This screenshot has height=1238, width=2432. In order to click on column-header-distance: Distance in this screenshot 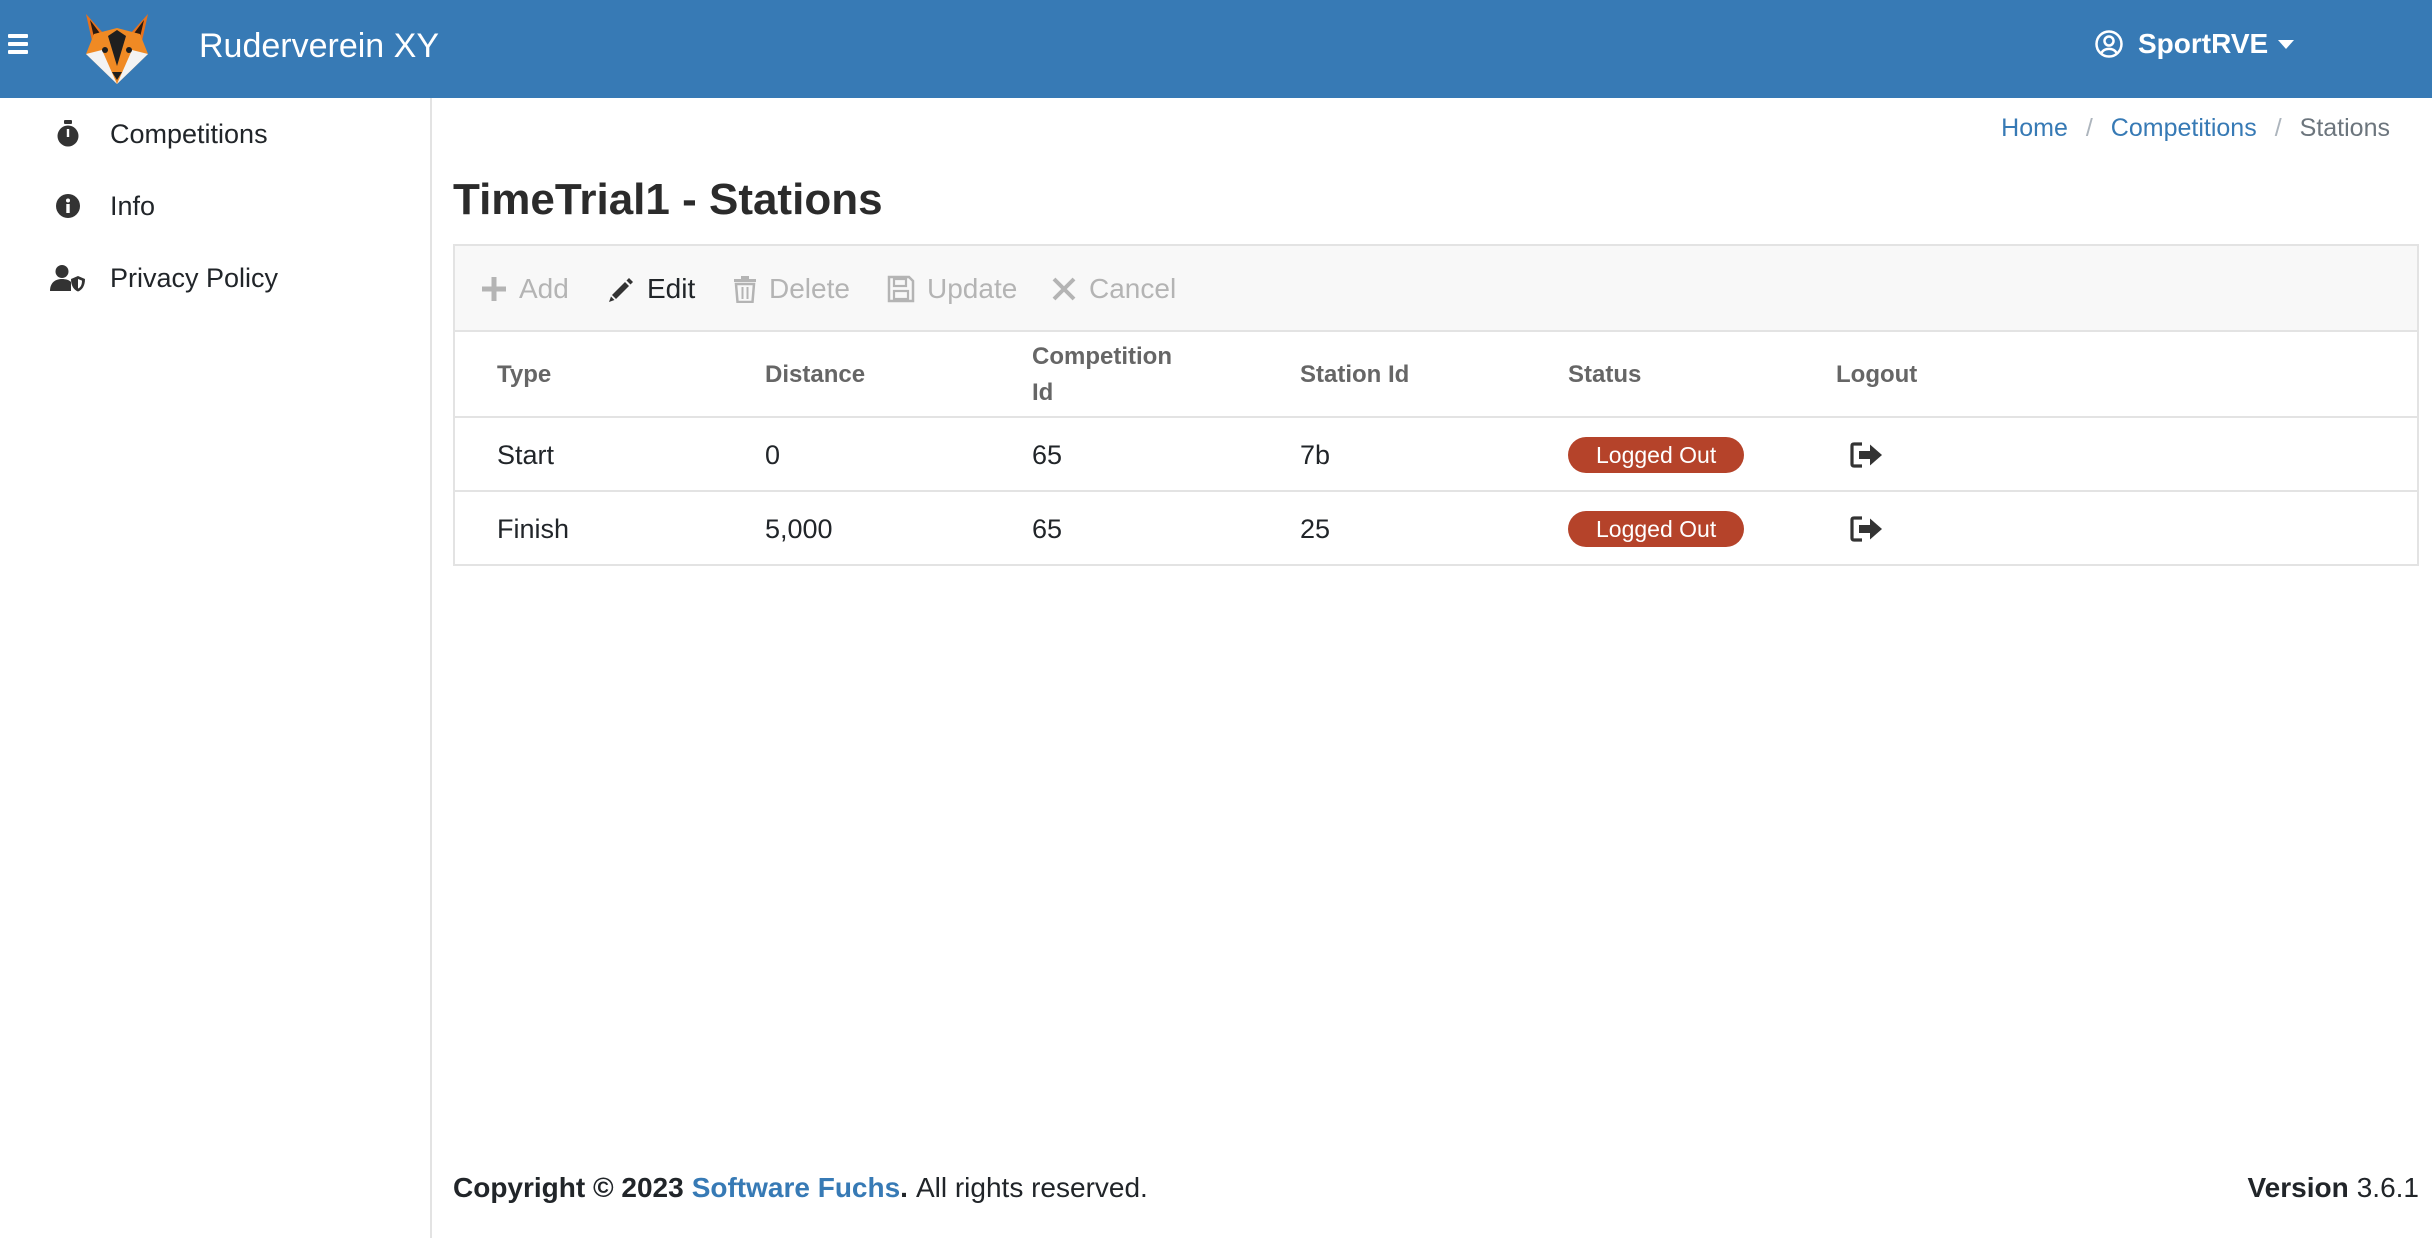, I will do `click(815, 375)`.